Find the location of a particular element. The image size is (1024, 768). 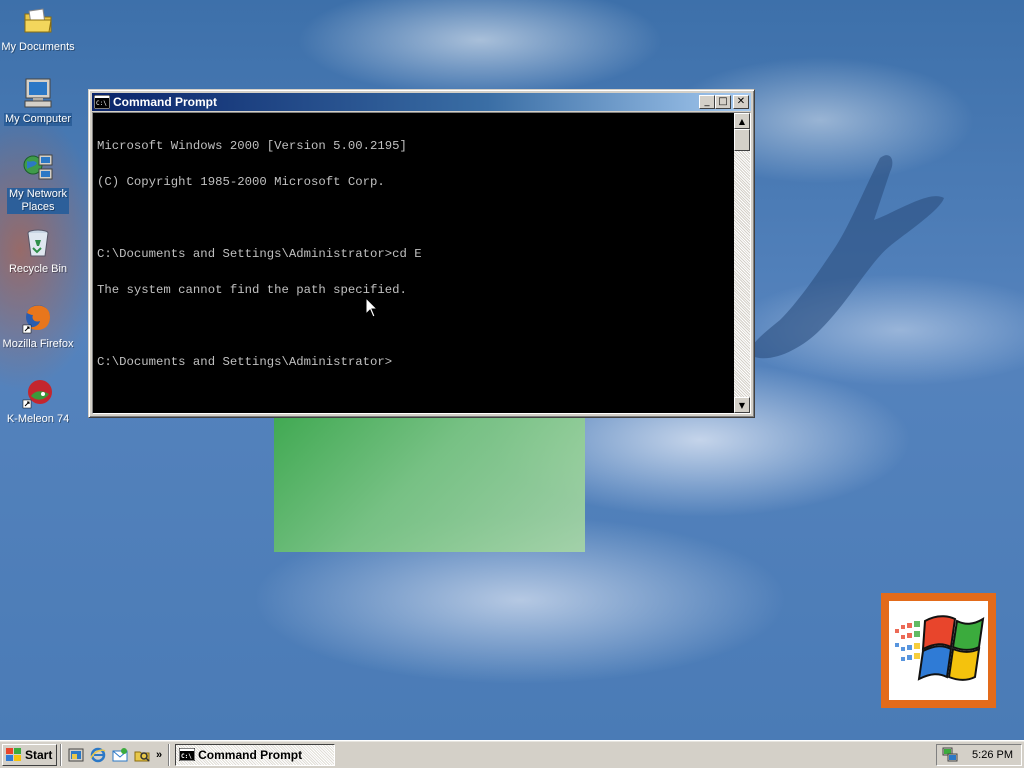

system-tray: 5:26 PM is located at coordinates (979, 754).